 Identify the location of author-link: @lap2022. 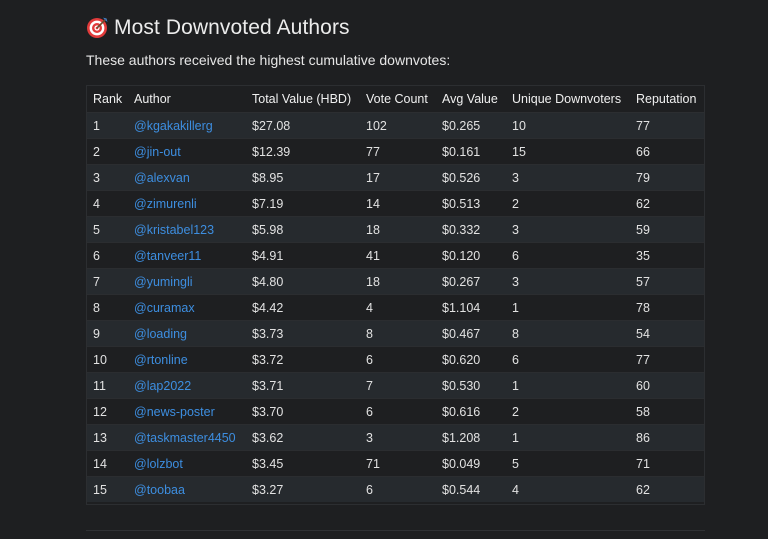
(162, 386).